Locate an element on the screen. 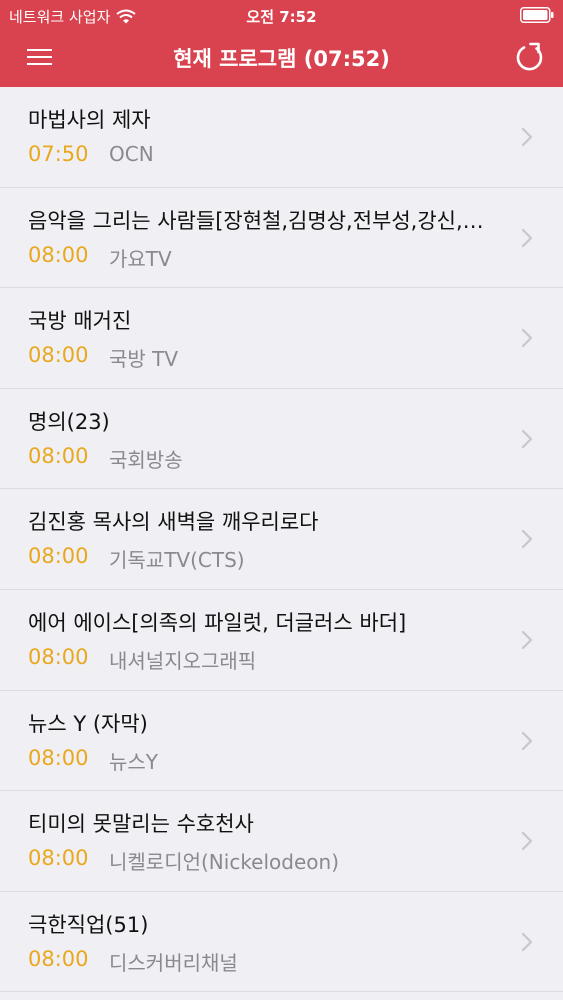 Image resolution: width=563 pixels, height=1000 pixels. refresh-button is located at coordinates (530, 58).